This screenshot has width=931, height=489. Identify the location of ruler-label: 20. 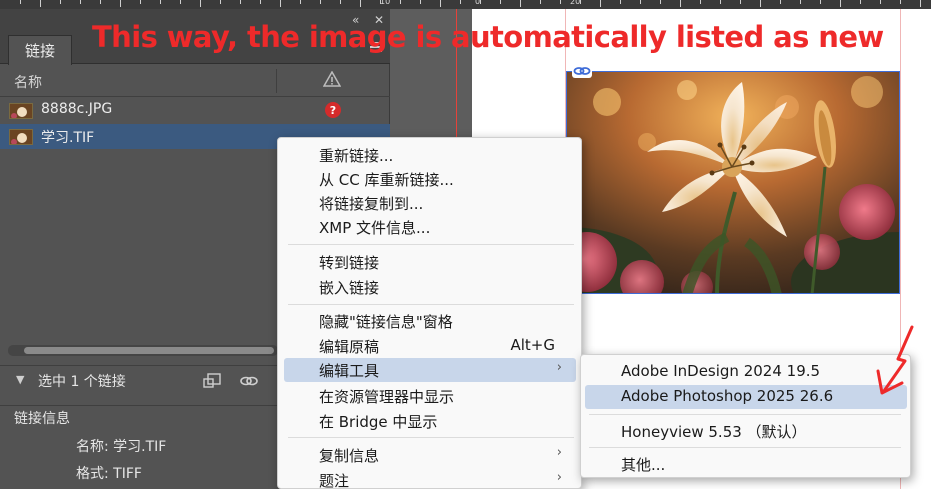
(575, 3).